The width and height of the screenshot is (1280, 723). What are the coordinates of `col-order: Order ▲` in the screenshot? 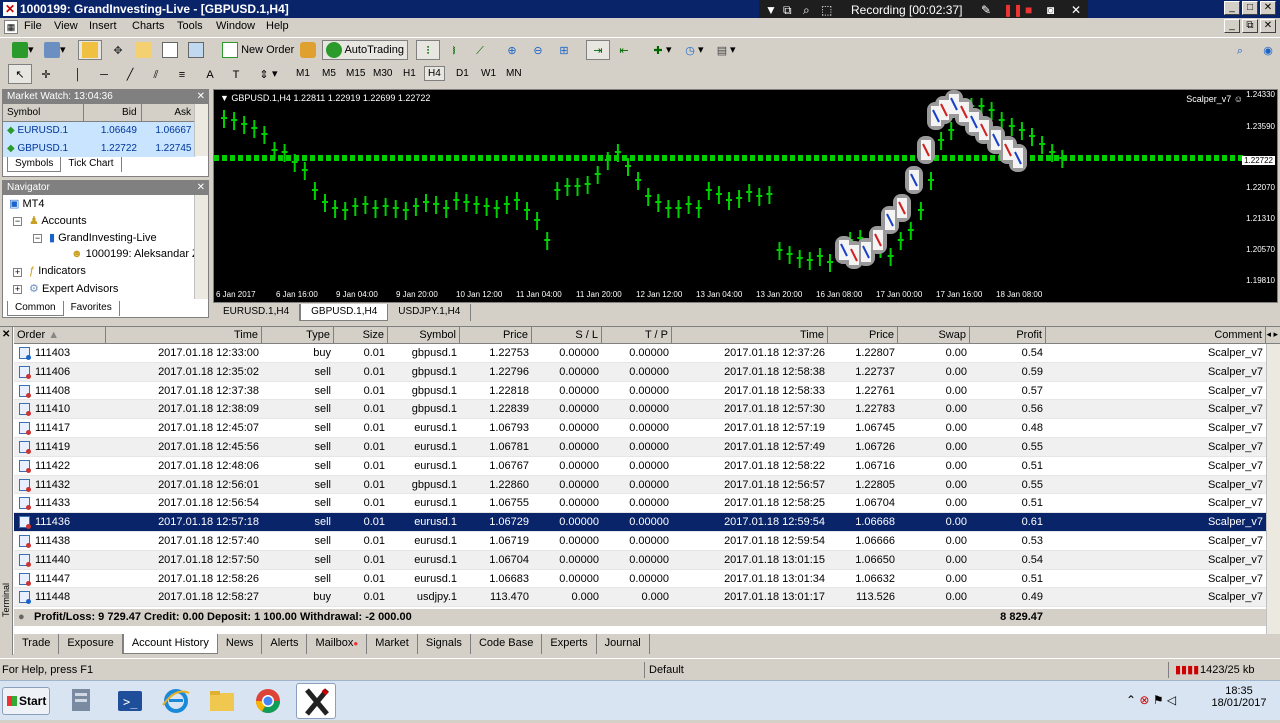 It's located at (60, 335).